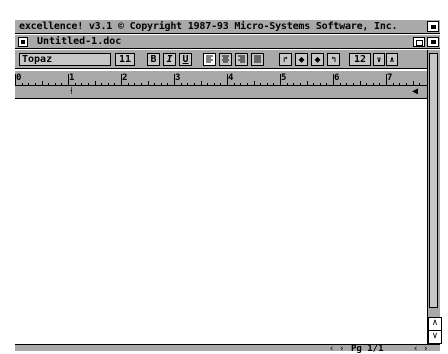  What do you see at coordinates (419, 42) in the screenshot?
I see `zoom-gadget-icon` at bounding box center [419, 42].